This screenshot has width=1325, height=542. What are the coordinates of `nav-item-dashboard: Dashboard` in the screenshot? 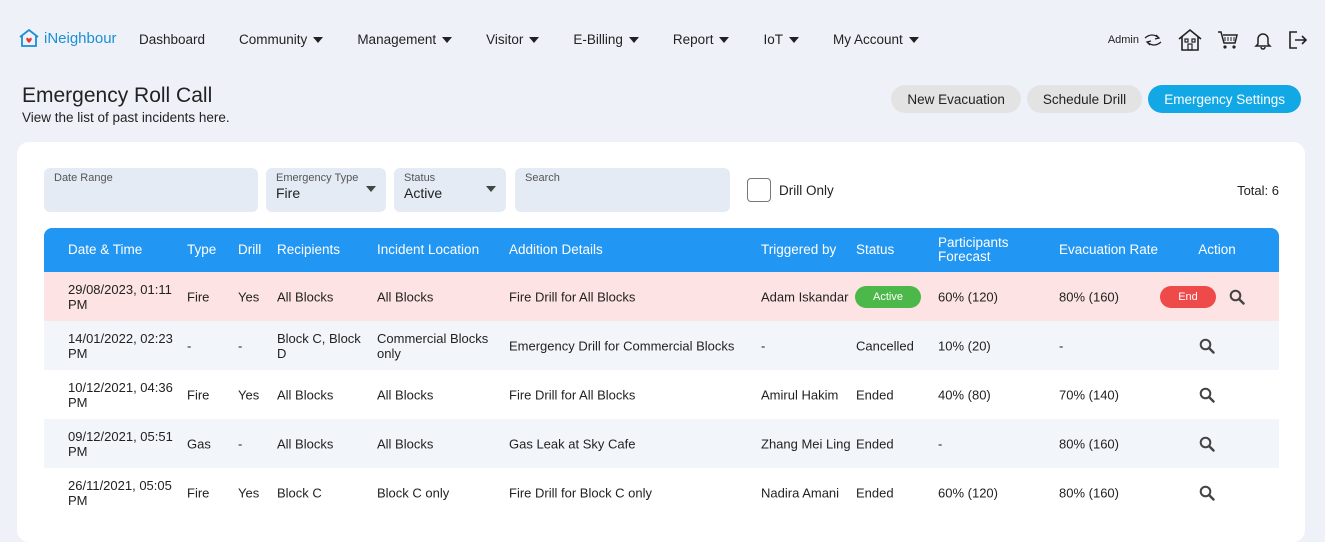 It's located at (172, 39).